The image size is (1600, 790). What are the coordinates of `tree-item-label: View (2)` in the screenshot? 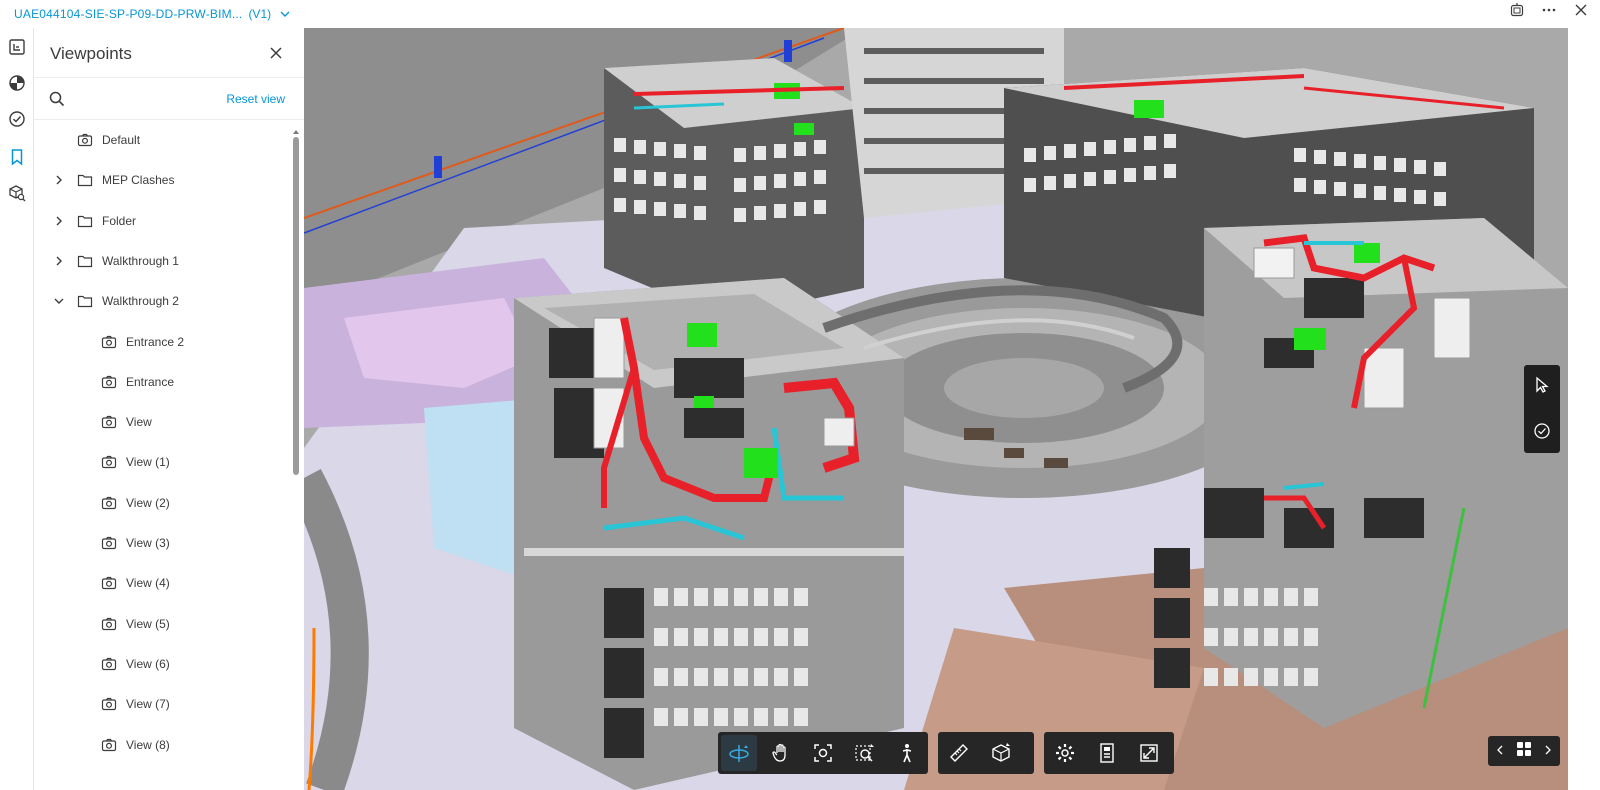 It's located at (148, 502).